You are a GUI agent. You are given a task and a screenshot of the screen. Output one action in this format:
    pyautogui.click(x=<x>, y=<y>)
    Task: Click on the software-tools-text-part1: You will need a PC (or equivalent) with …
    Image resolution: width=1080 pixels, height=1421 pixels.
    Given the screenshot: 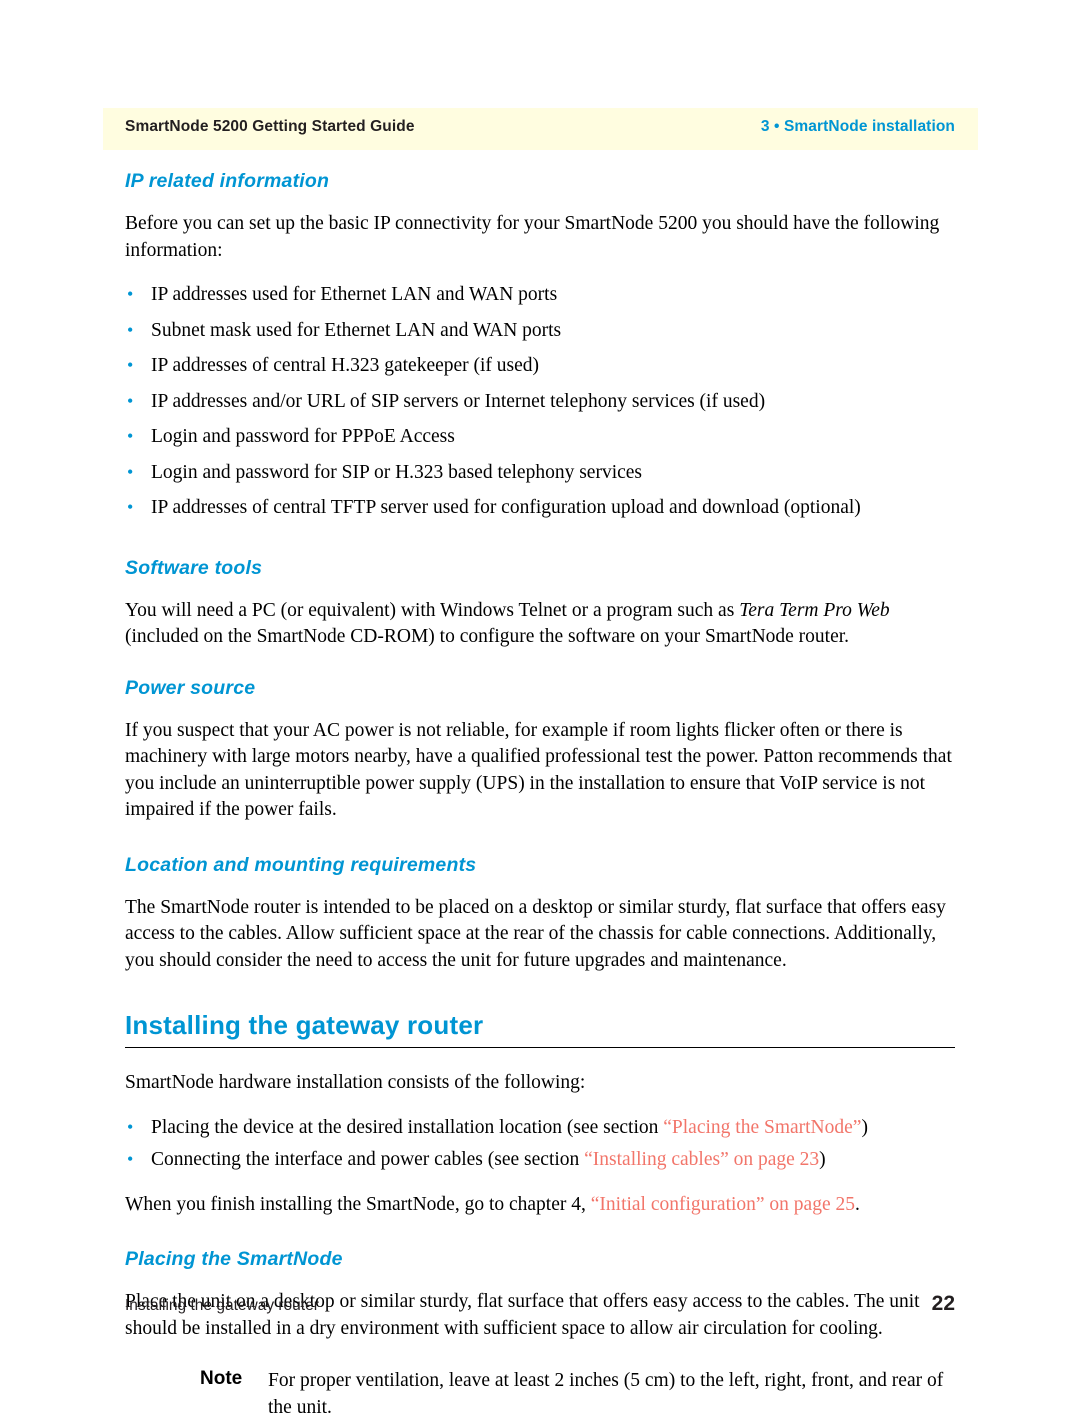 What is the action you would take?
    pyautogui.click(x=432, y=610)
    